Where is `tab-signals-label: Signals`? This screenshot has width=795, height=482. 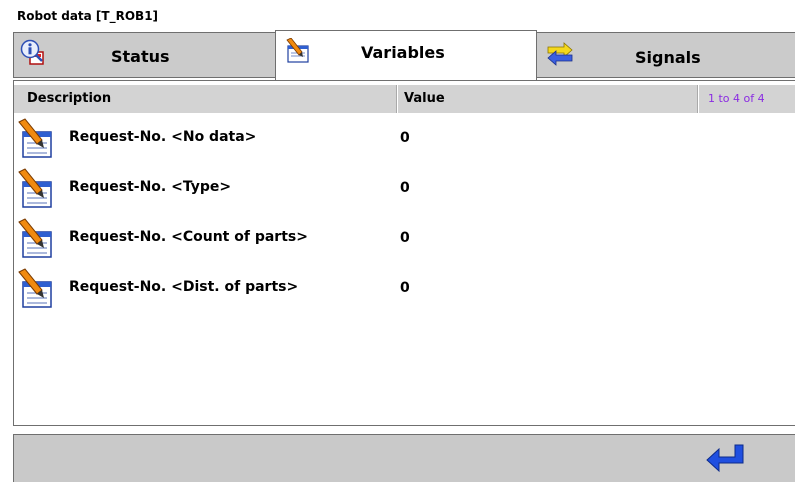
tab-signals-label: Signals is located at coordinates (668, 57).